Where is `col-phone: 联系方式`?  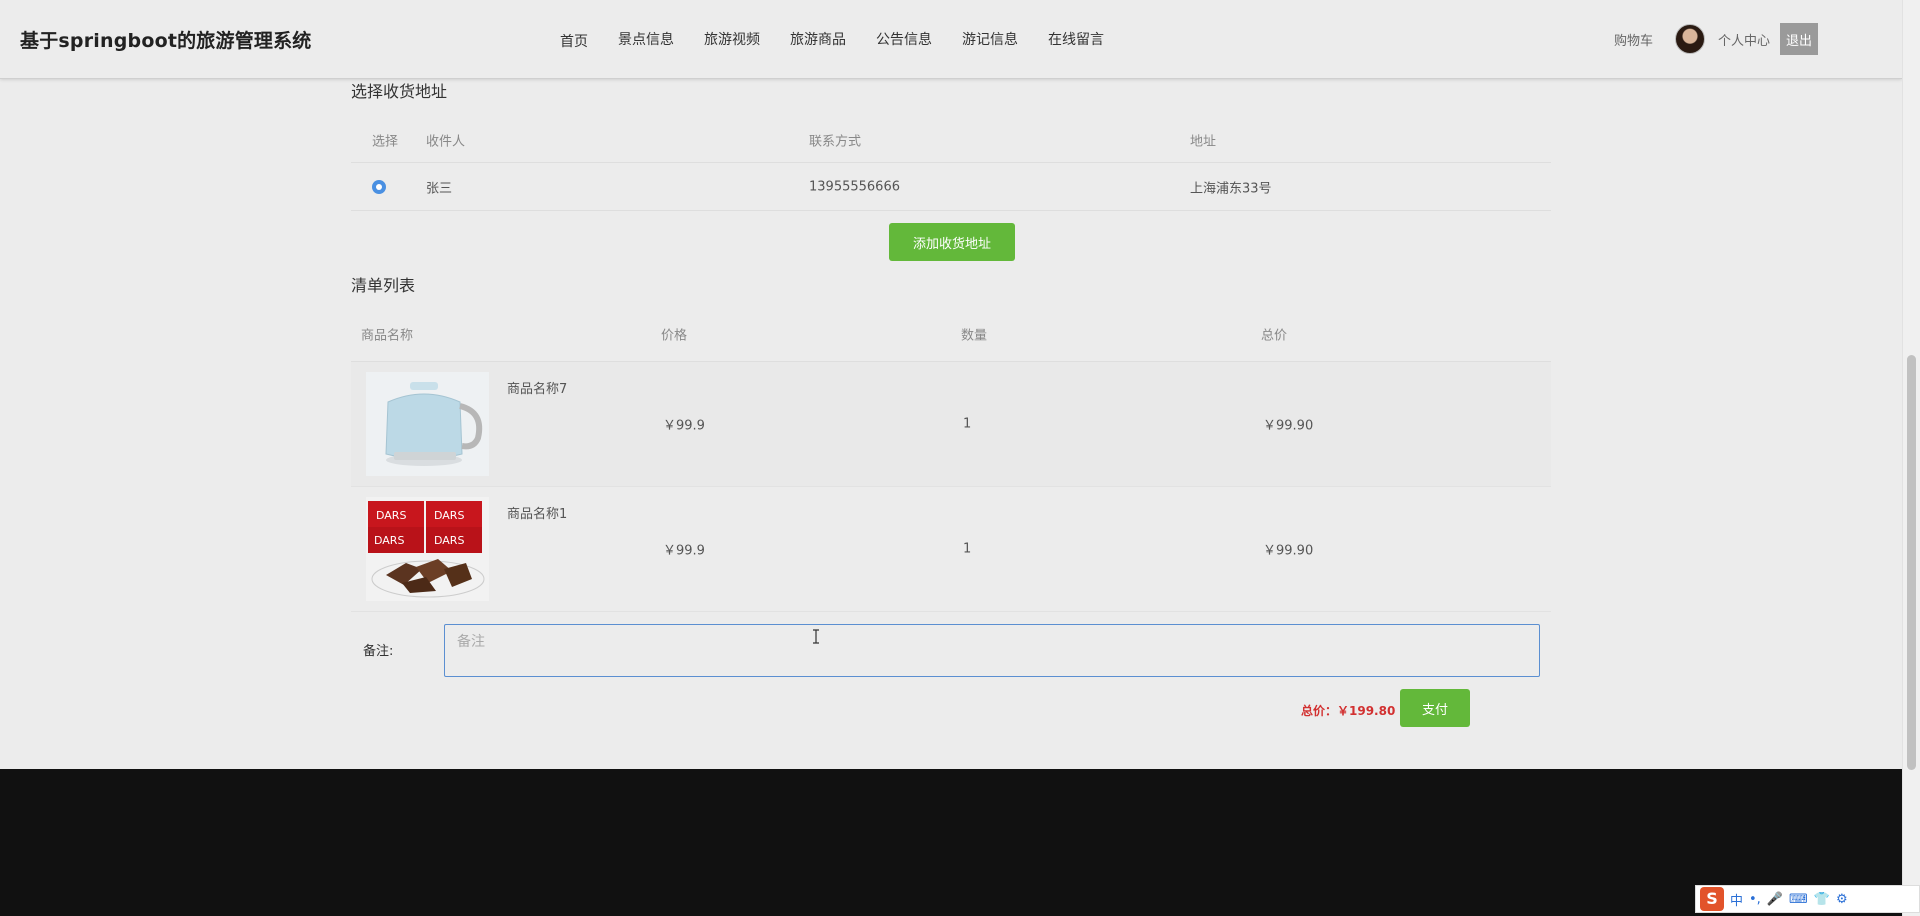 col-phone: 联系方式 is located at coordinates (835, 142).